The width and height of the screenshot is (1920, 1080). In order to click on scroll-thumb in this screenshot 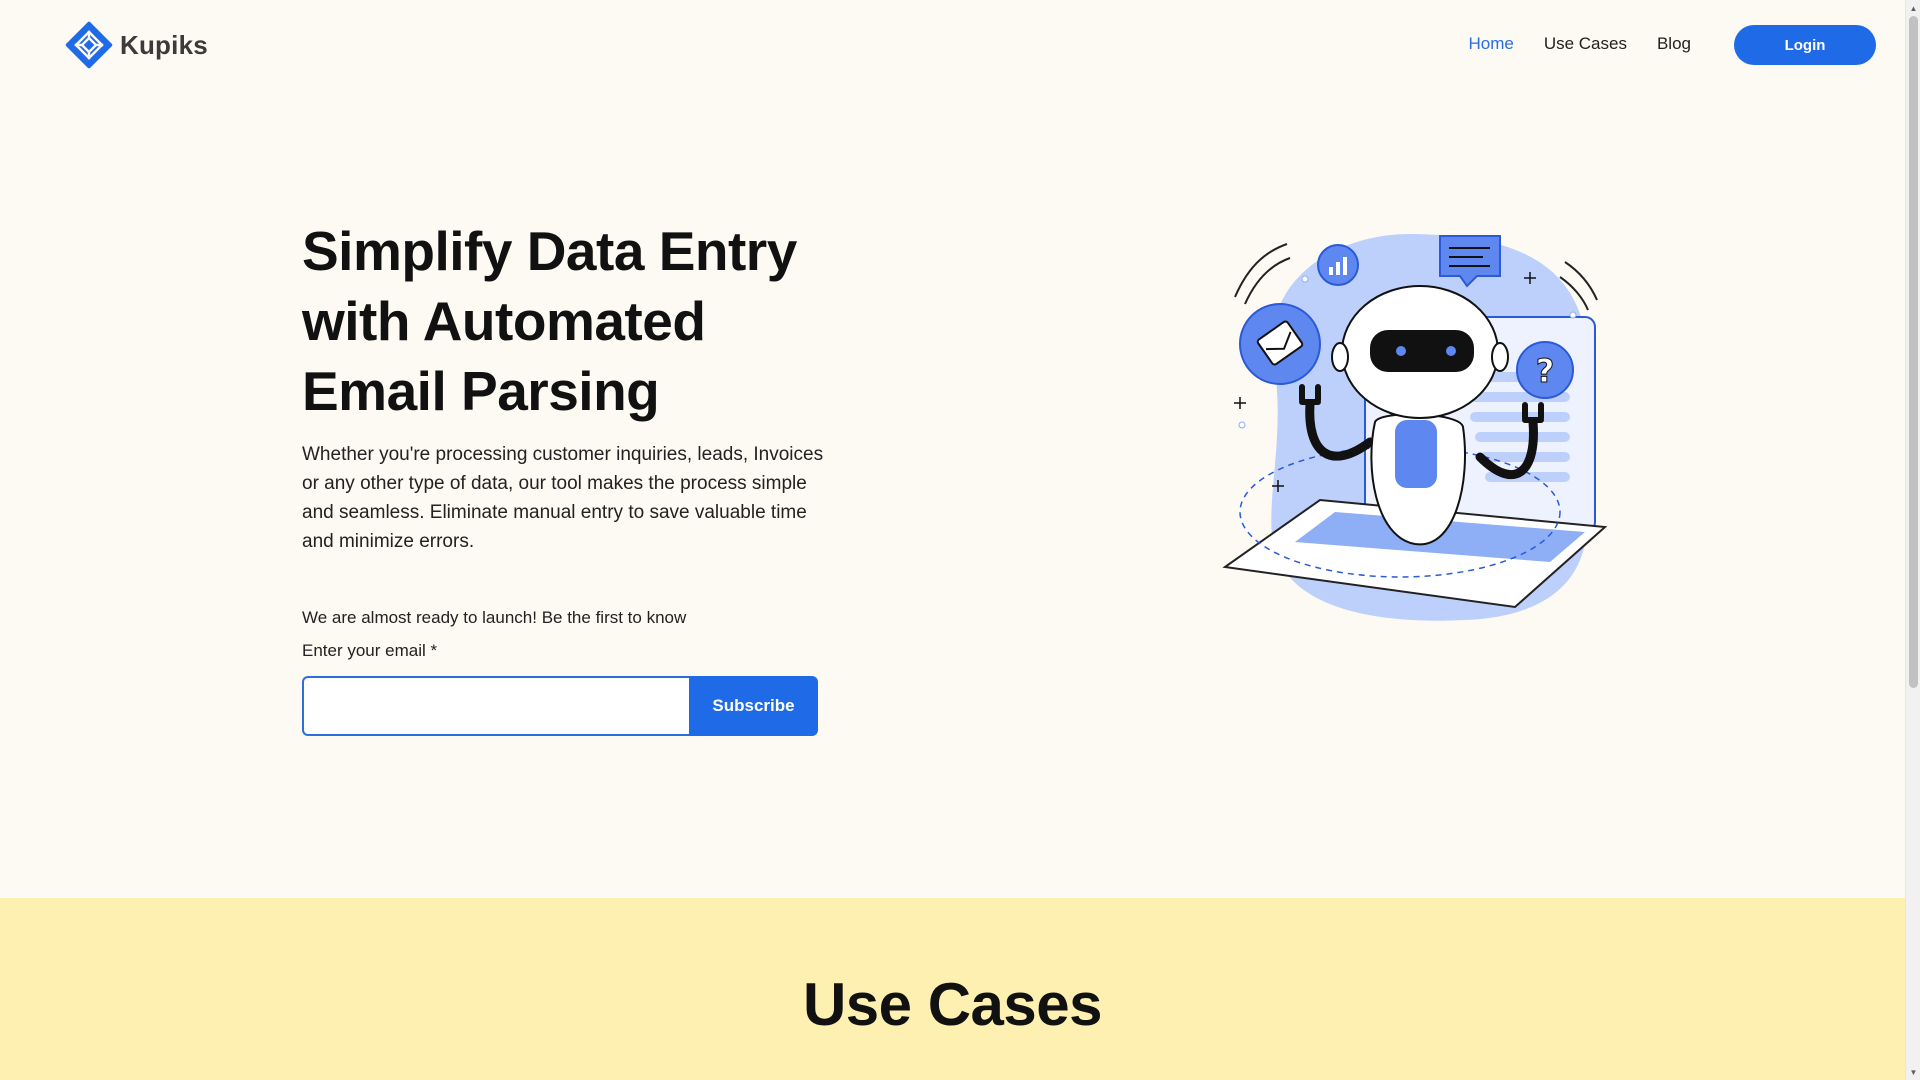, I will do `click(1913, 352)`.